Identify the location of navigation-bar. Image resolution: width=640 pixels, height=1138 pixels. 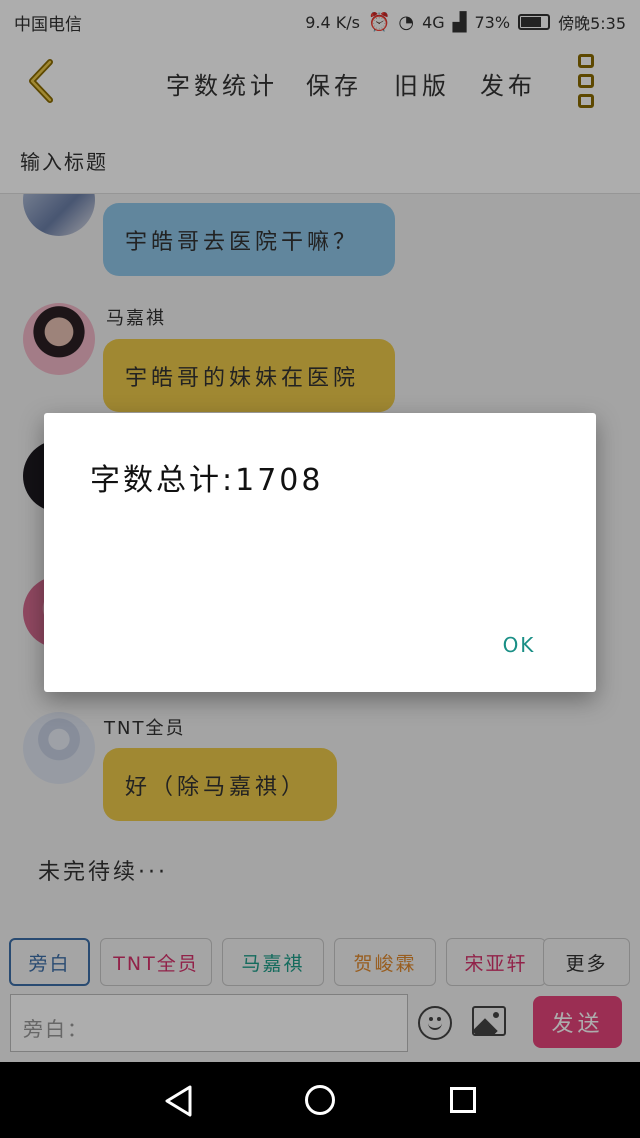
(320, 1100).